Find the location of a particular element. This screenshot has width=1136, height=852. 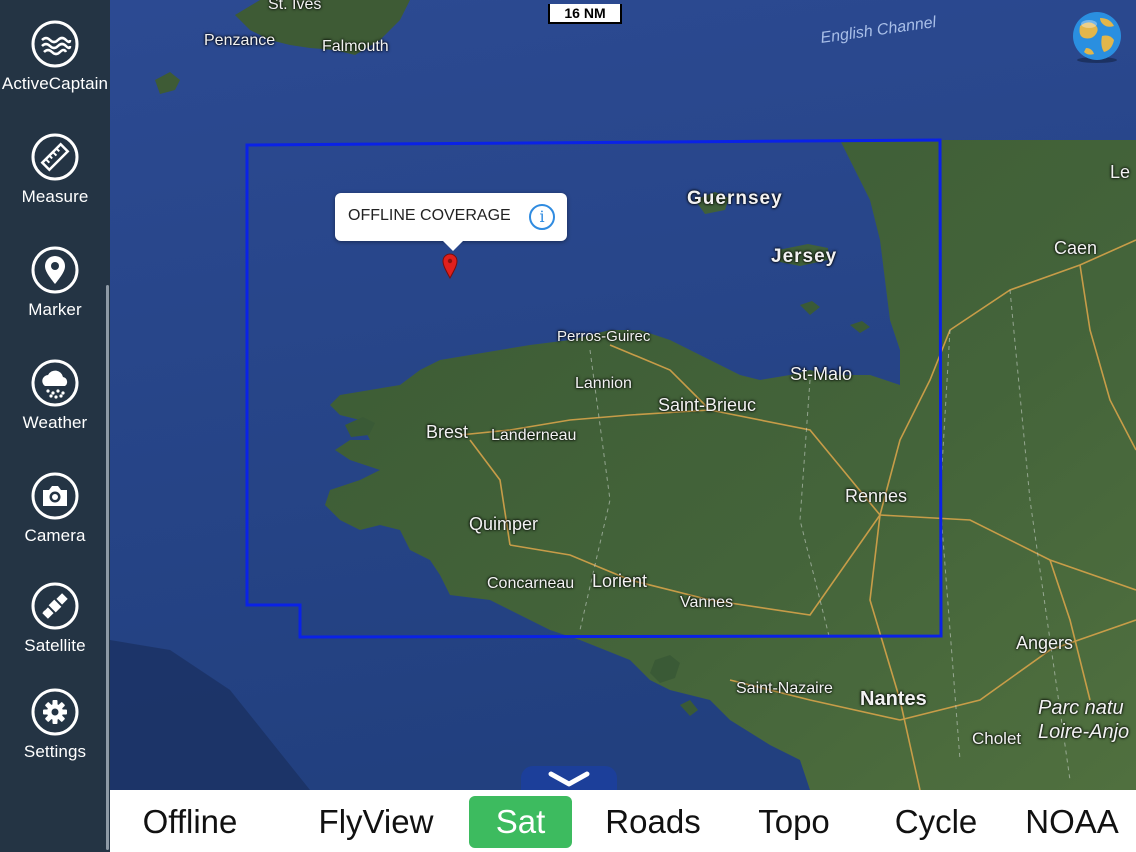

sidebar-item-label: ActiveCaptain is located at coordinates (55, 83).